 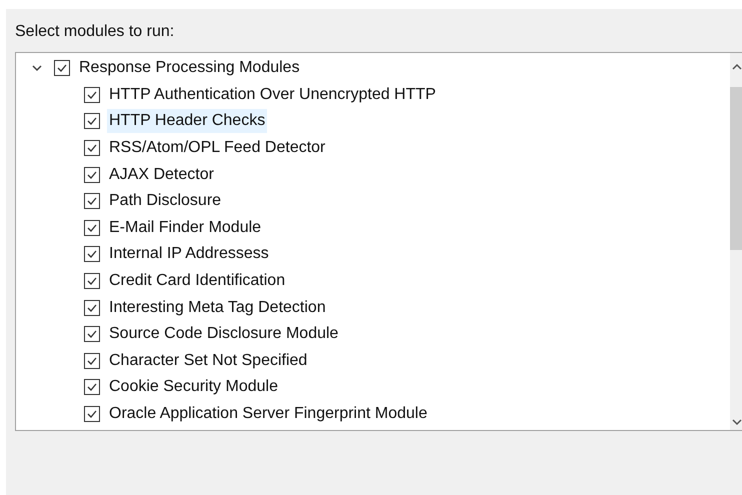 I want to click on tree-item: Response Processing Modules, so click(x=189, y=68).